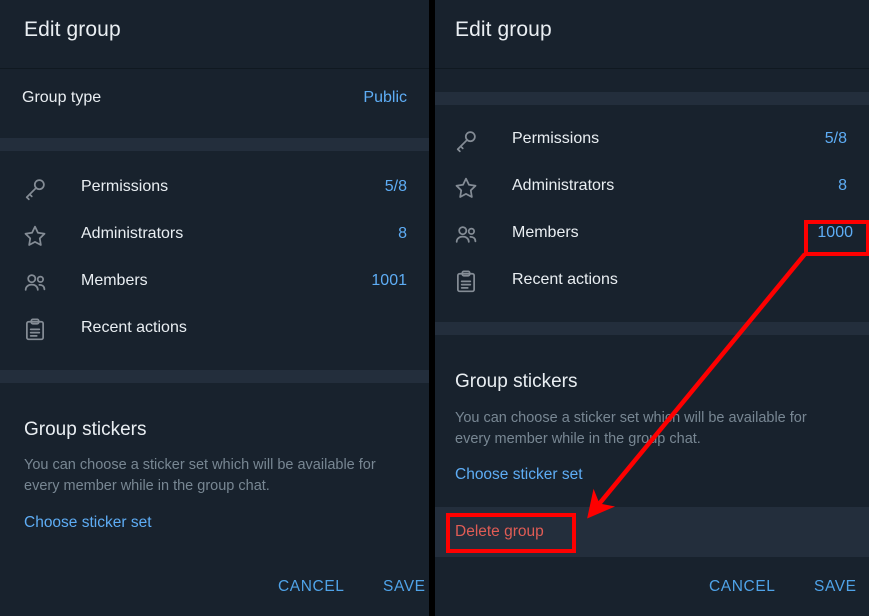  Describe the element at coordinates (385, 97) in the screenshot. I see `group-type-value: Public` at that location.